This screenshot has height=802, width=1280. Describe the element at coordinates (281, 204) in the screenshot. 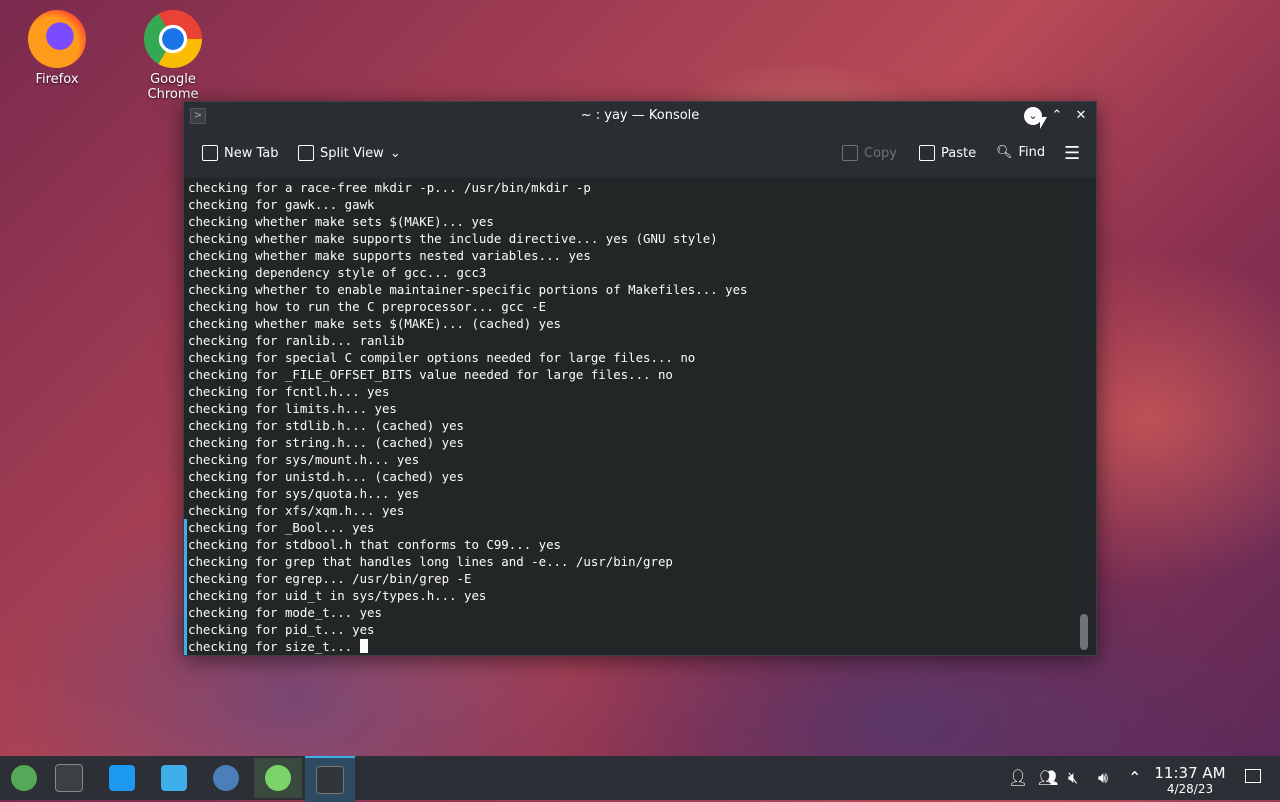

I see `terminal-line: checking for gawk... gawk` at that location.